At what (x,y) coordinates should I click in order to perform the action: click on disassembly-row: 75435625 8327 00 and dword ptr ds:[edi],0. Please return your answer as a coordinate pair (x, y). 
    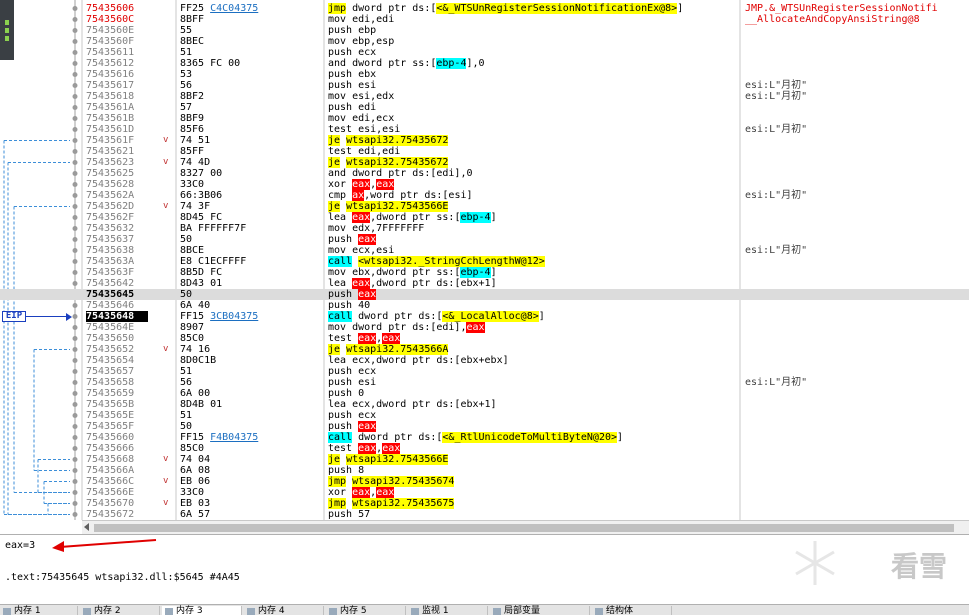
    Looking at the image, I should click on (484, 173).